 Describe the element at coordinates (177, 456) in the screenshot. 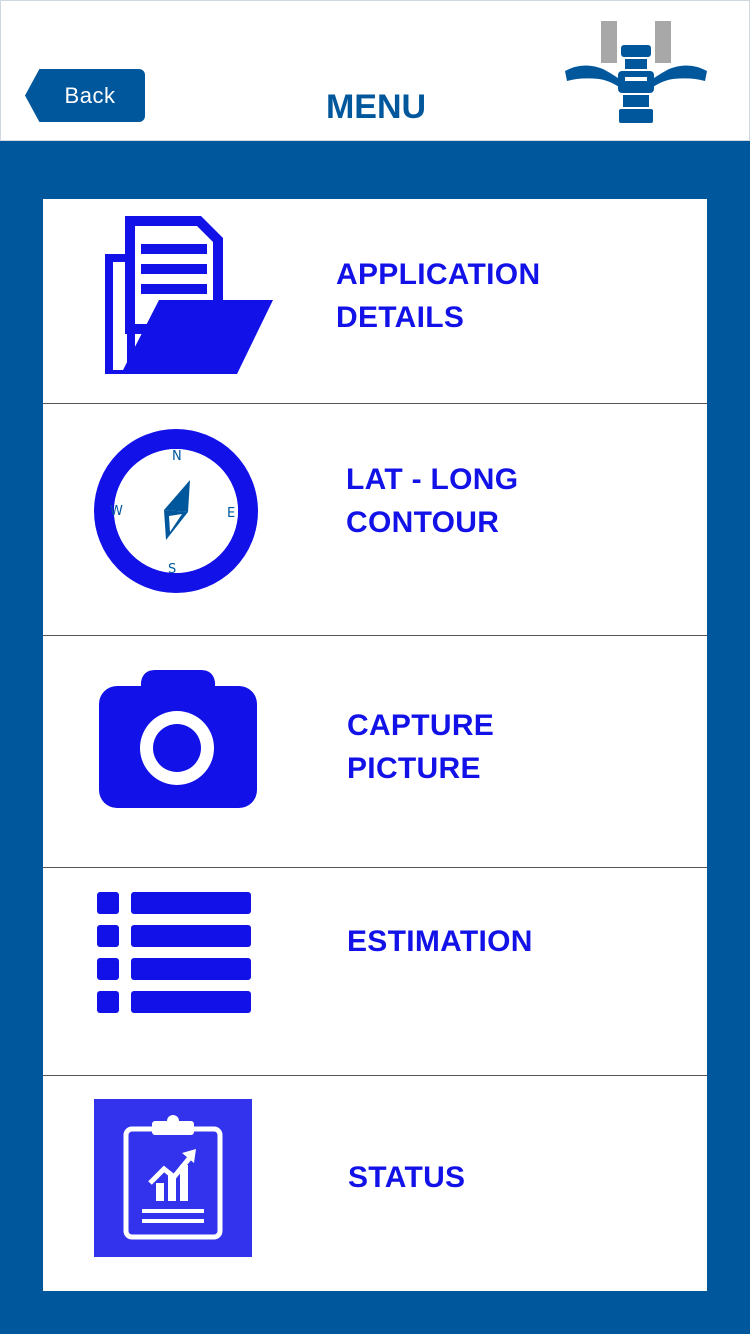

I see `compass-north-label: N` at that location.